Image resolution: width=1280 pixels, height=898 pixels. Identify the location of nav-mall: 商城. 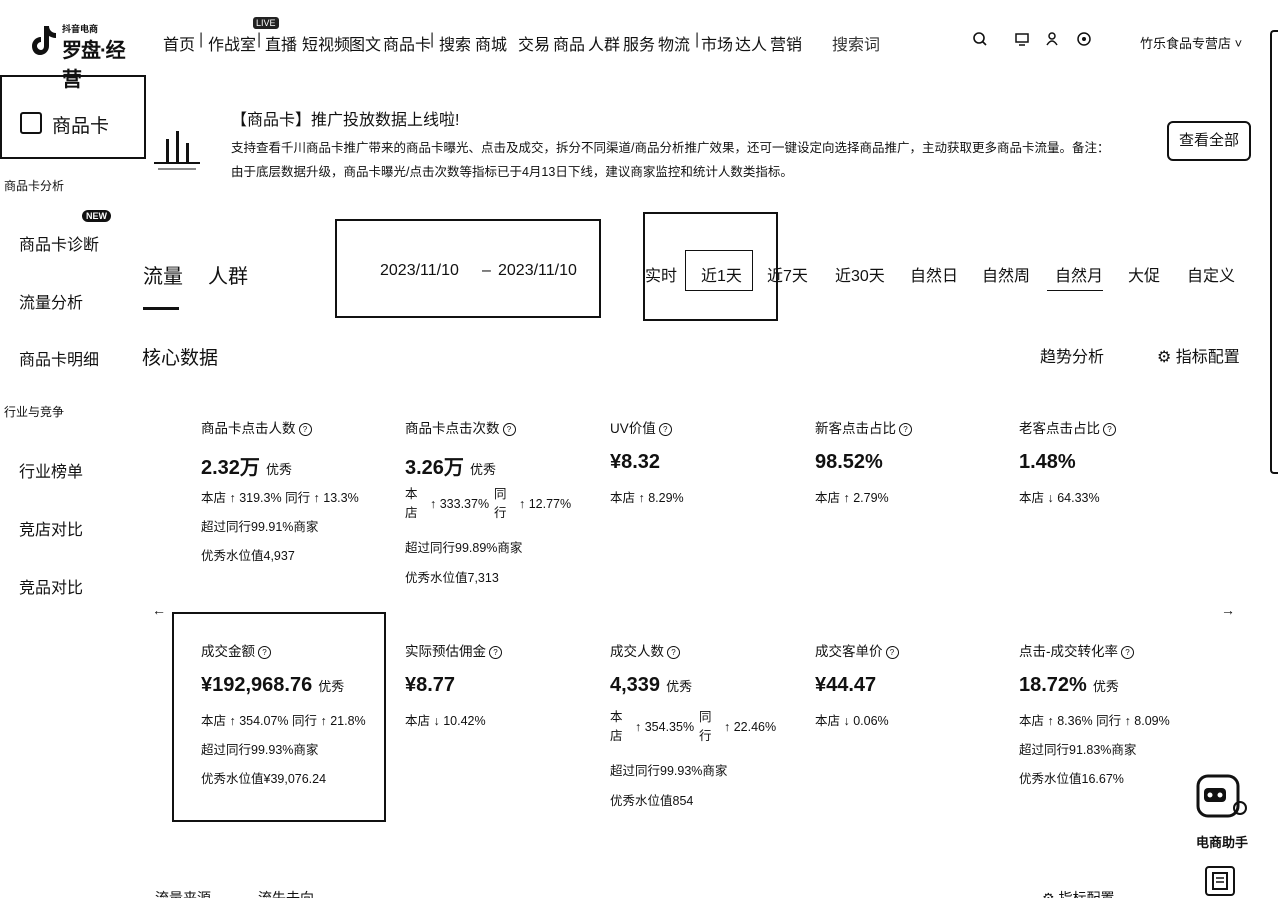
(491, 43).